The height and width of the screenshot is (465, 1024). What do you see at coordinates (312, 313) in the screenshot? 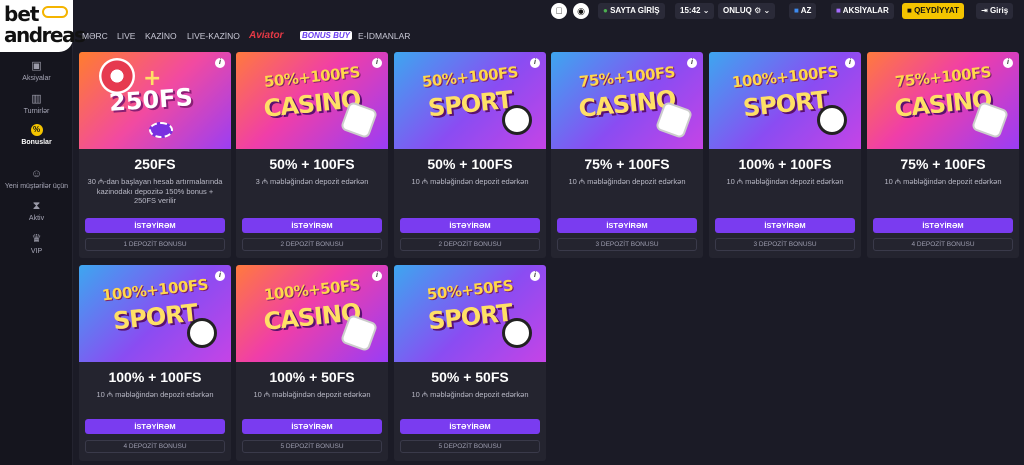
I see `bonus-banner: 100%+50FS CASINO i` at bounding box center [312, 313].